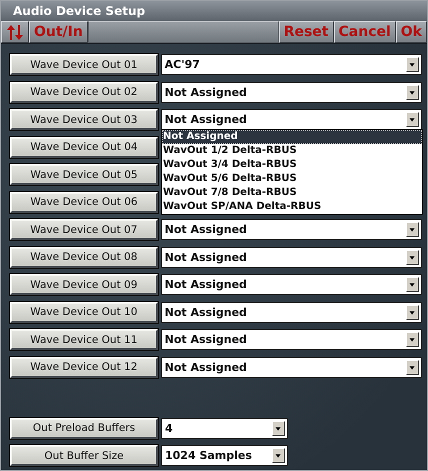  What do you see at coordinates (84, 339) in the screenshot?
I see `device-button: Wave Device Out 11` at bounding box center [84, 339].